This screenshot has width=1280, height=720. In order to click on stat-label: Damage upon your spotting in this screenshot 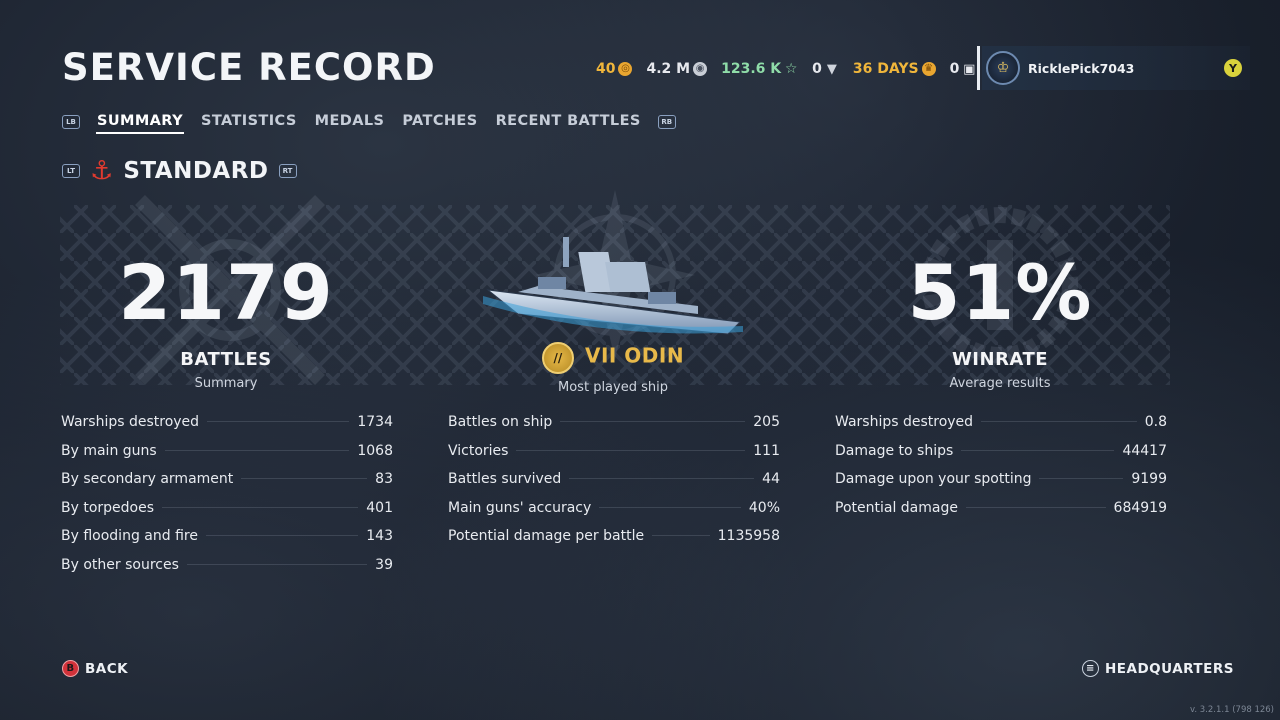, I will do `click(933, 479)`.